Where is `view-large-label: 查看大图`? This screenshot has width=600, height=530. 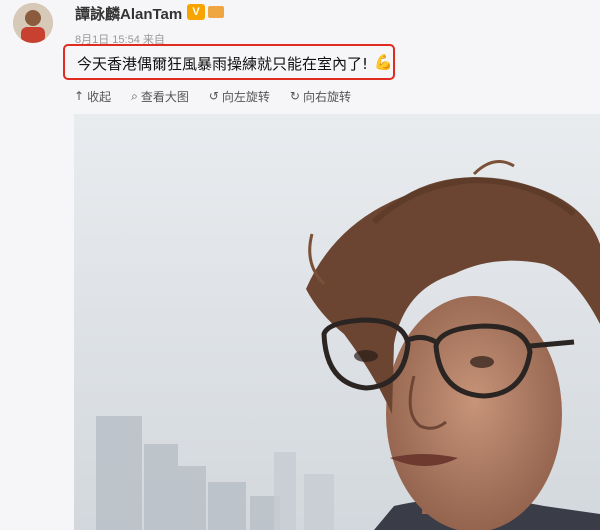 view-large-label: 查看大图 is located at coordinates (164, 96).